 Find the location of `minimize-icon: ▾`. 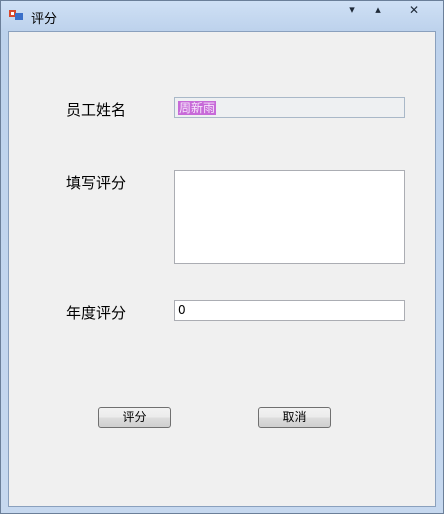

minimize-icon: ▾ is located at coordinates (352, 10).